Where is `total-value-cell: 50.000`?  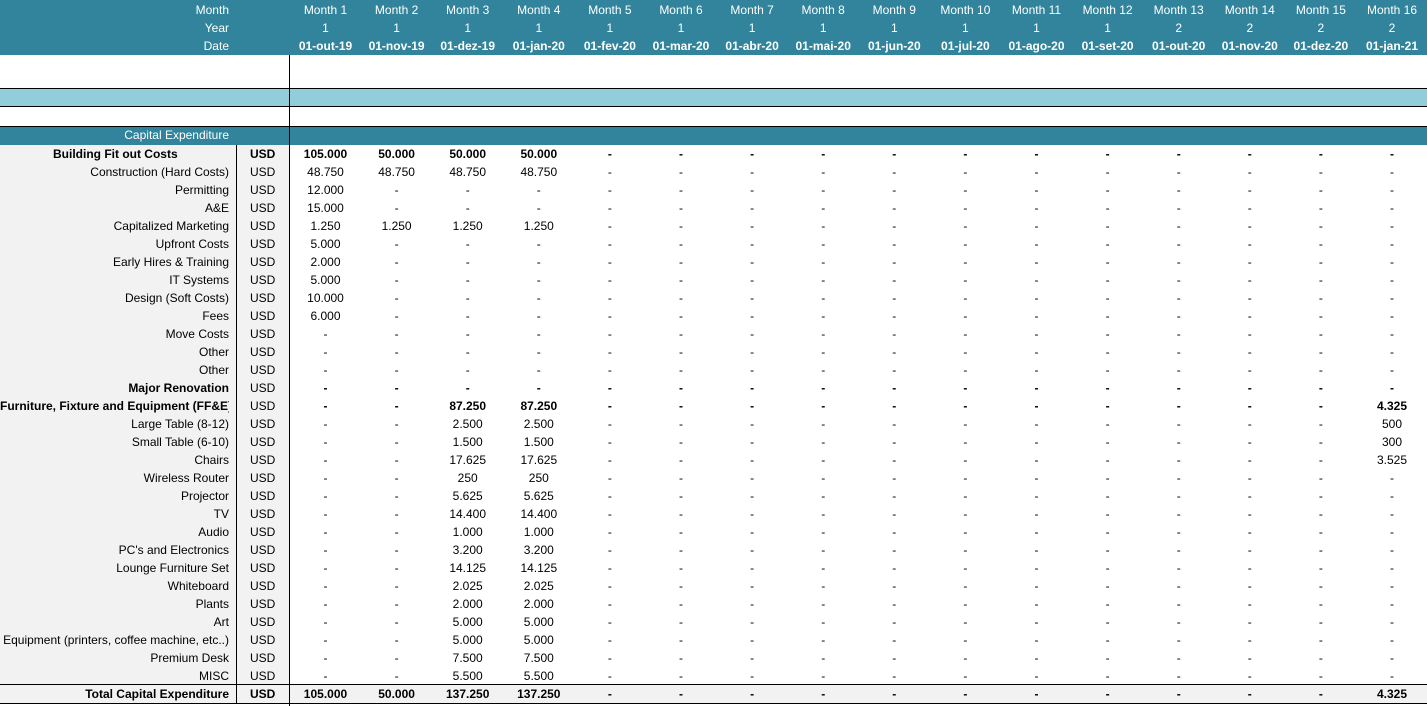 total-value-cell: 50.000 is located at coordinates (396, 694).